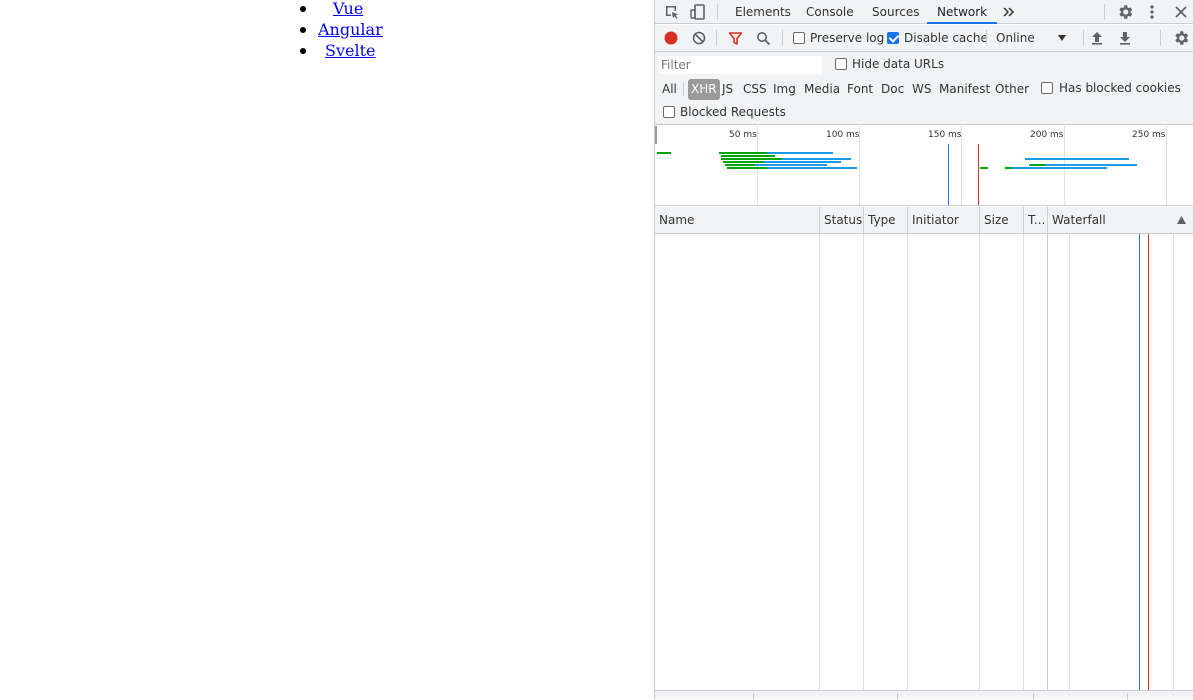 This screenshot has height=700, width=1193. Describe the element at coordinates (1015, 38) in the screenshot. I see `throttling-value: Online` at that location.